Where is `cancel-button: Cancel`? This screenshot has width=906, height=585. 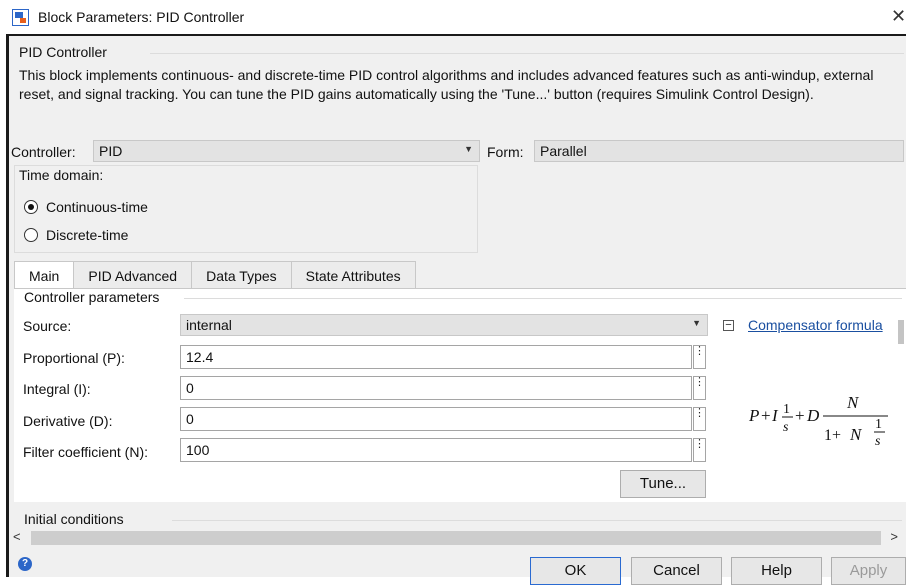
cancel-button: Cancel is located at coordinates (676, 571).